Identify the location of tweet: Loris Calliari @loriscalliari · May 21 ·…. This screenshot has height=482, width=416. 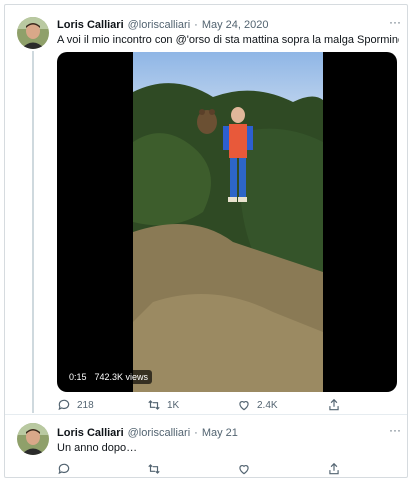
(206, 446).